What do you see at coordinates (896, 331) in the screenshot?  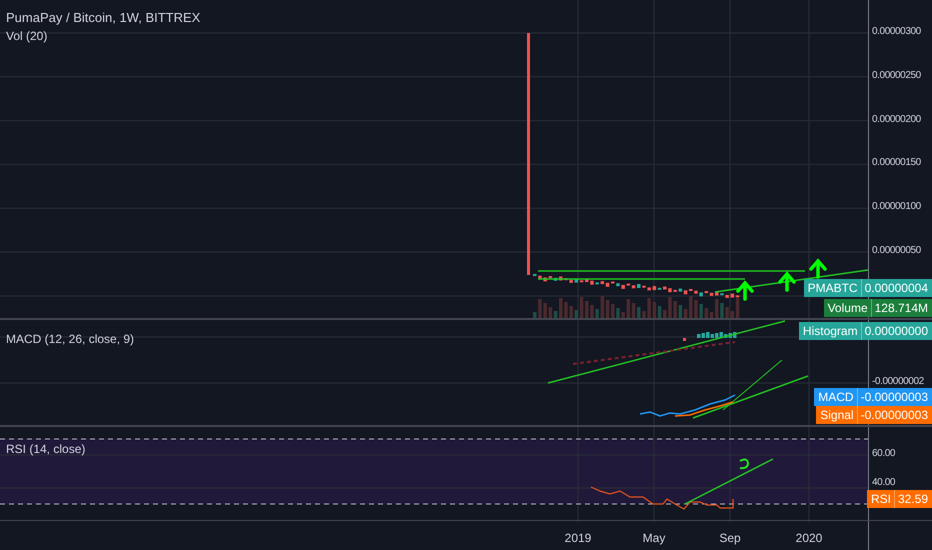 I see `tag-value: 0.00000000` at bounding box center [896, 331].